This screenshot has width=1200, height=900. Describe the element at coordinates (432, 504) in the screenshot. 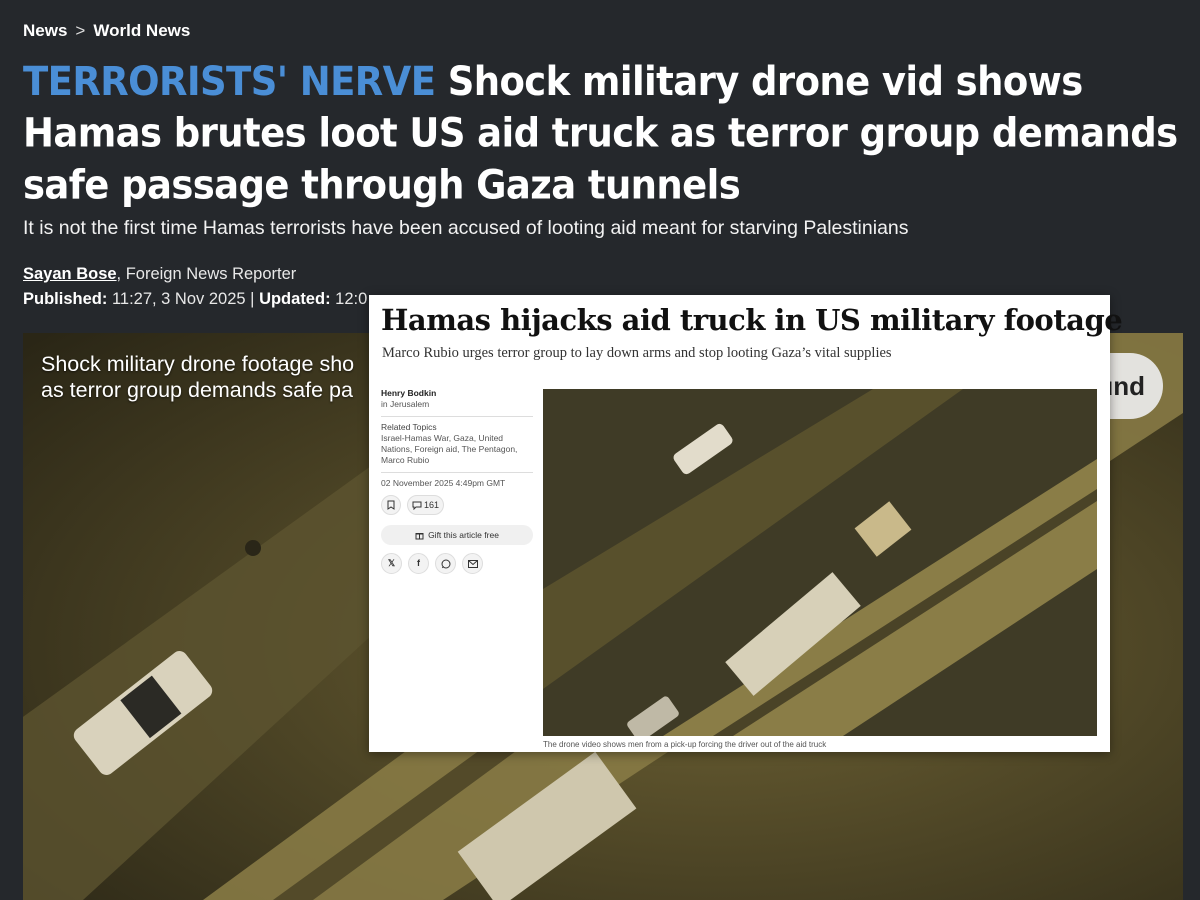

I see `comment-count: 161` at that location.